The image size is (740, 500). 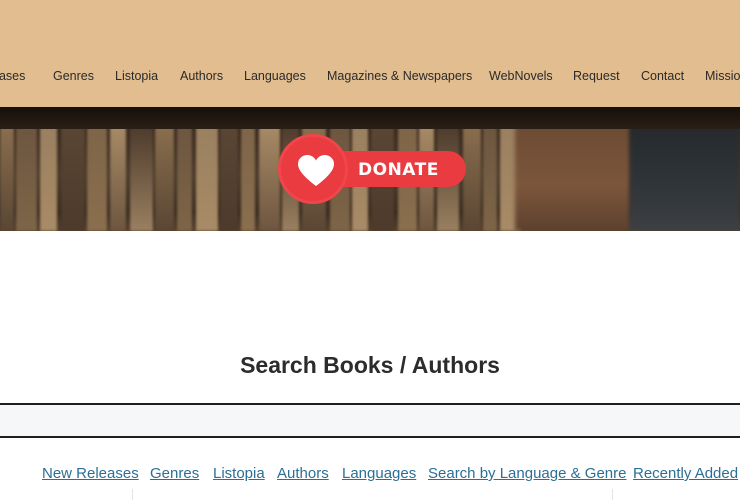 What do you see at coordinates (12, 76) in the screenshot?
I see `nav-item-new-releases: eases` at bounding box center [12, 76].